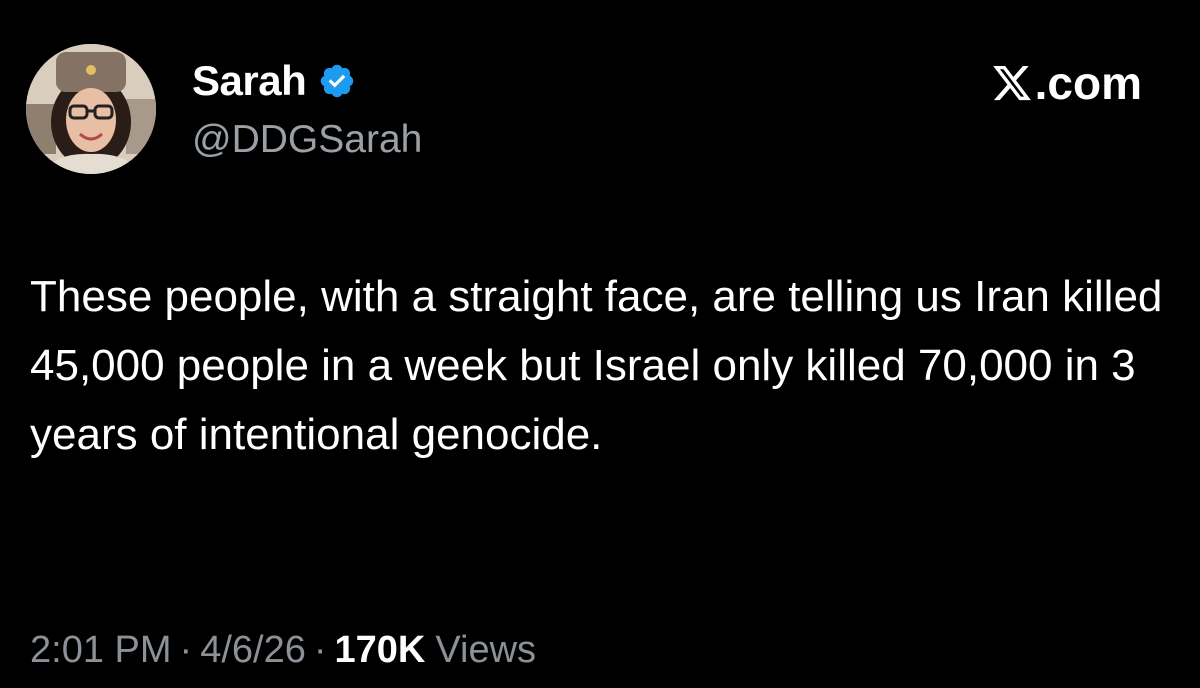 This screenshot has width=1200, height=688. What do you see at coordinates (1012, 83) in the screenshot?
I see `x-logo-icon` at bounding box center [1012, 83].